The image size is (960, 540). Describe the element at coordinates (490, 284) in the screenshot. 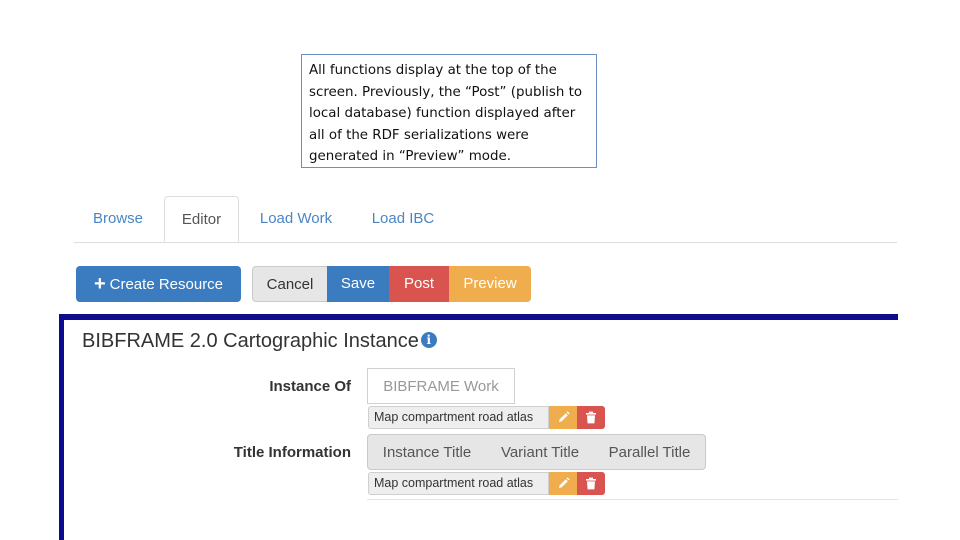

I see `preview-button: Preview` at that location.